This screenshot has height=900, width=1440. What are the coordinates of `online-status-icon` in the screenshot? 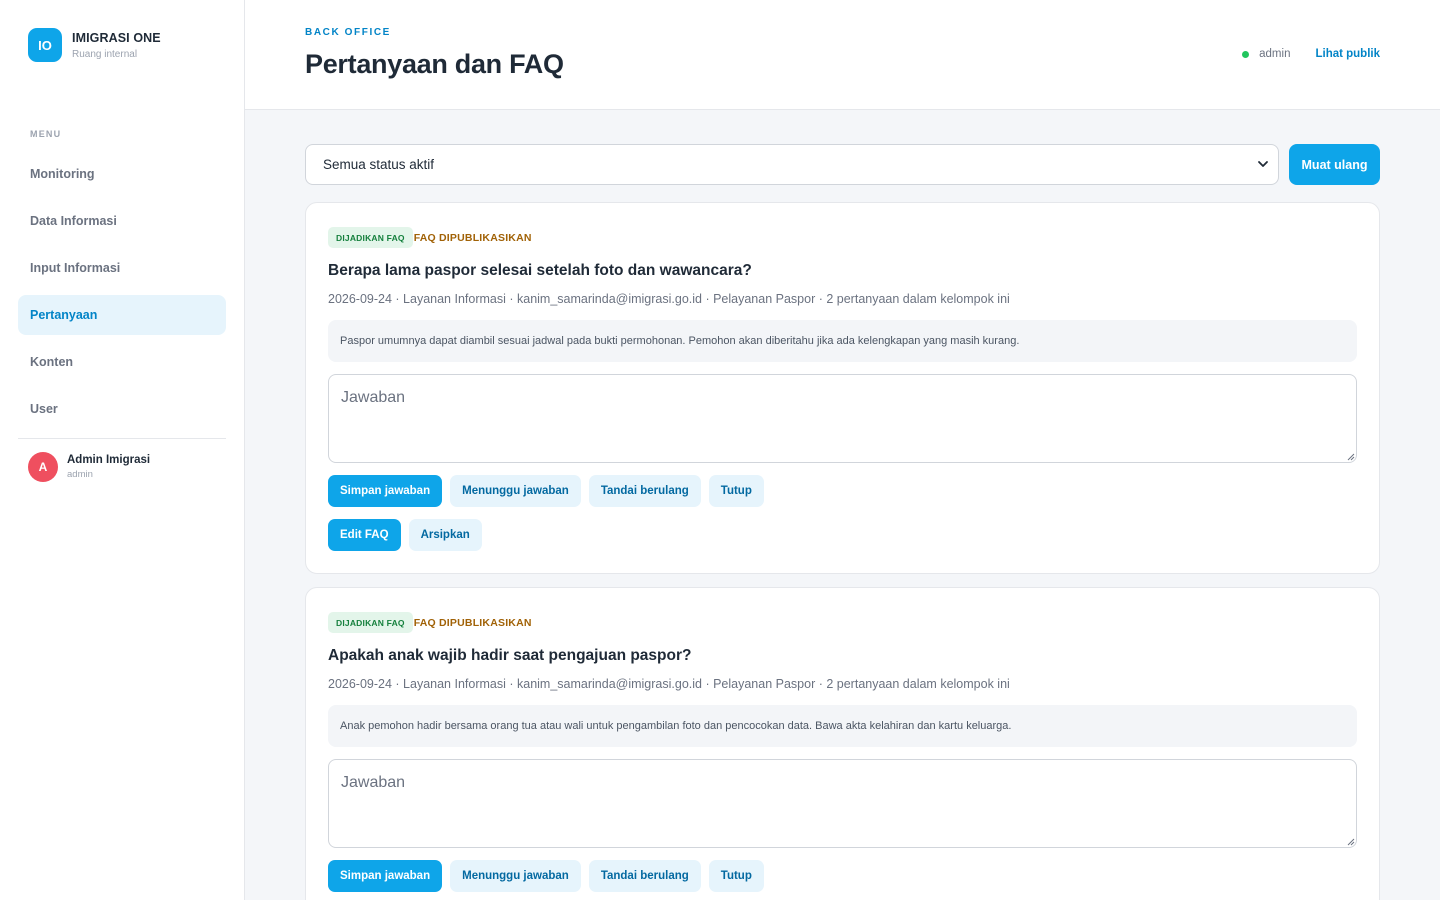 It's located at (1246, 54).